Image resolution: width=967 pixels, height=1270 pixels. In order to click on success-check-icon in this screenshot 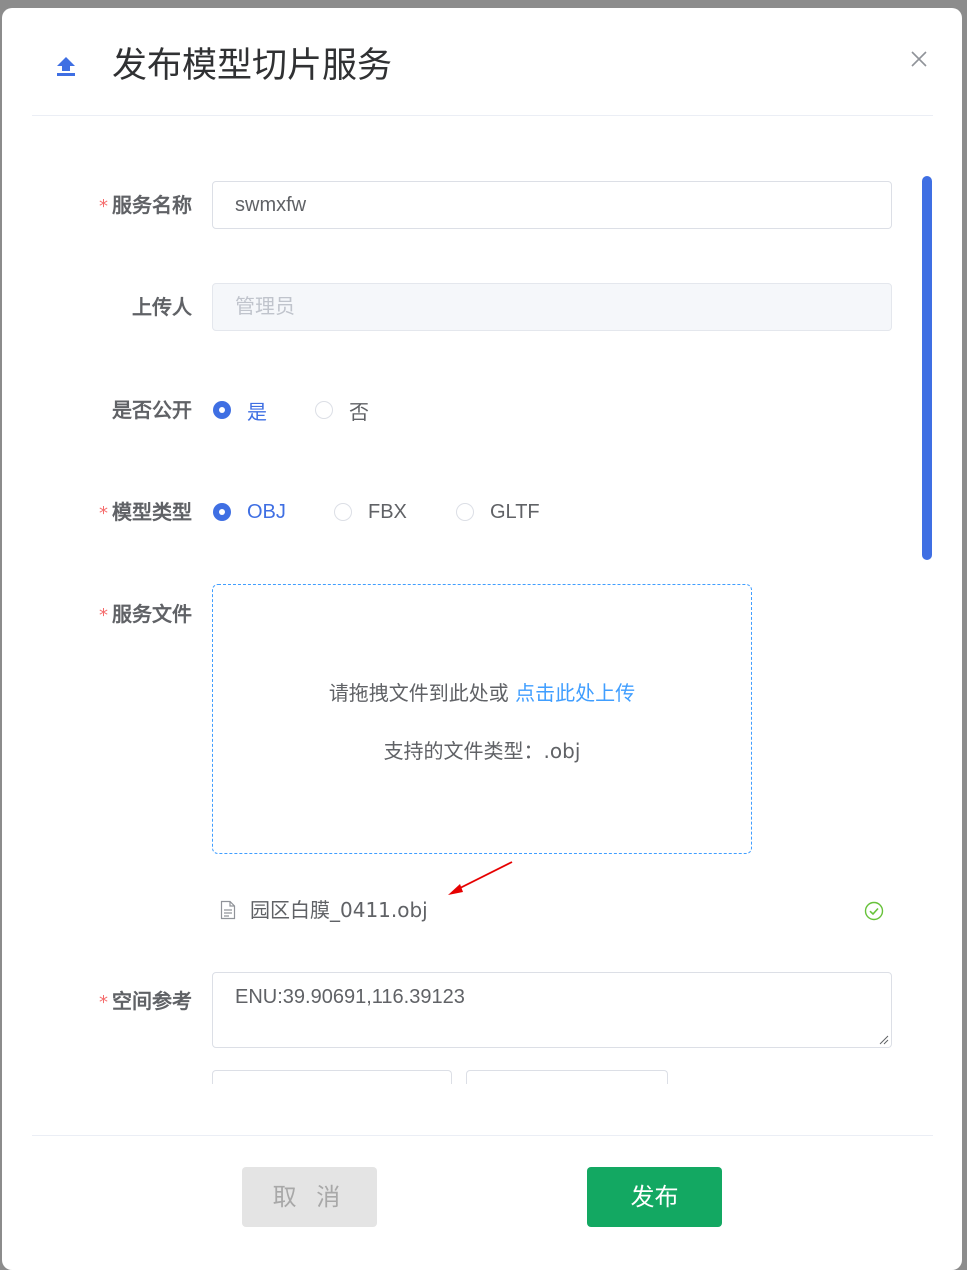, I will do `click(874, 911)`.